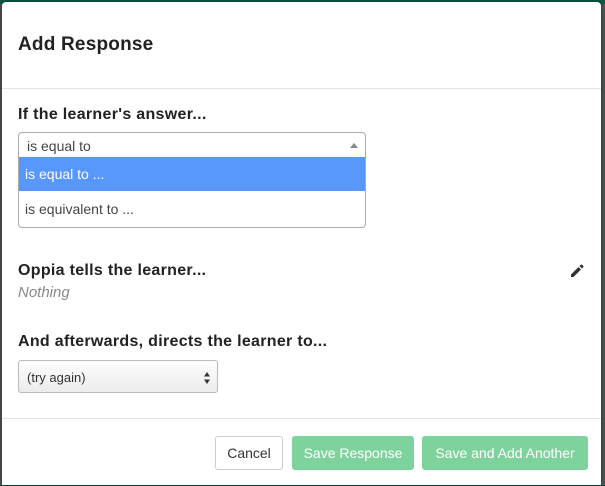 Image resolution: width=605 pixels, height=486 pixels. Describe the element at coordinates (354, 145) in the screenshot. I see `caret-up-icon` at that location.